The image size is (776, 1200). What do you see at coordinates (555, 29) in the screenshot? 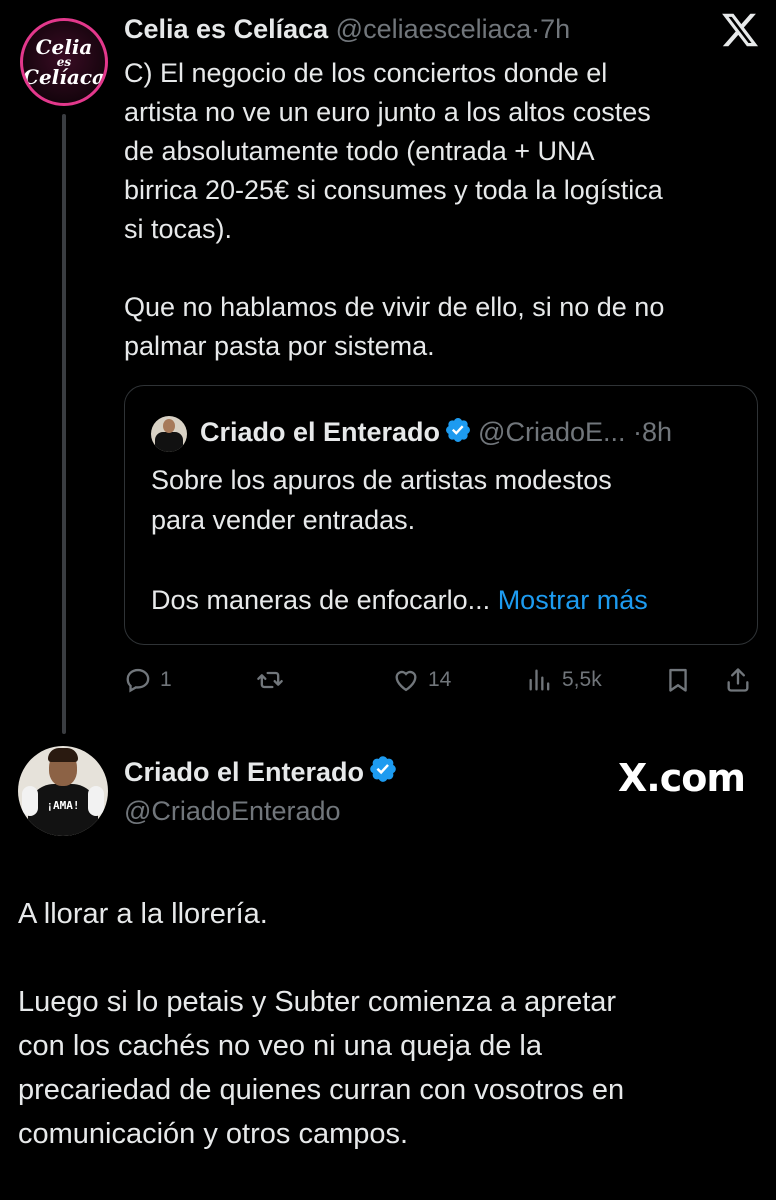
I see `tweet-time: 7h` at bounding box center [555, 29].